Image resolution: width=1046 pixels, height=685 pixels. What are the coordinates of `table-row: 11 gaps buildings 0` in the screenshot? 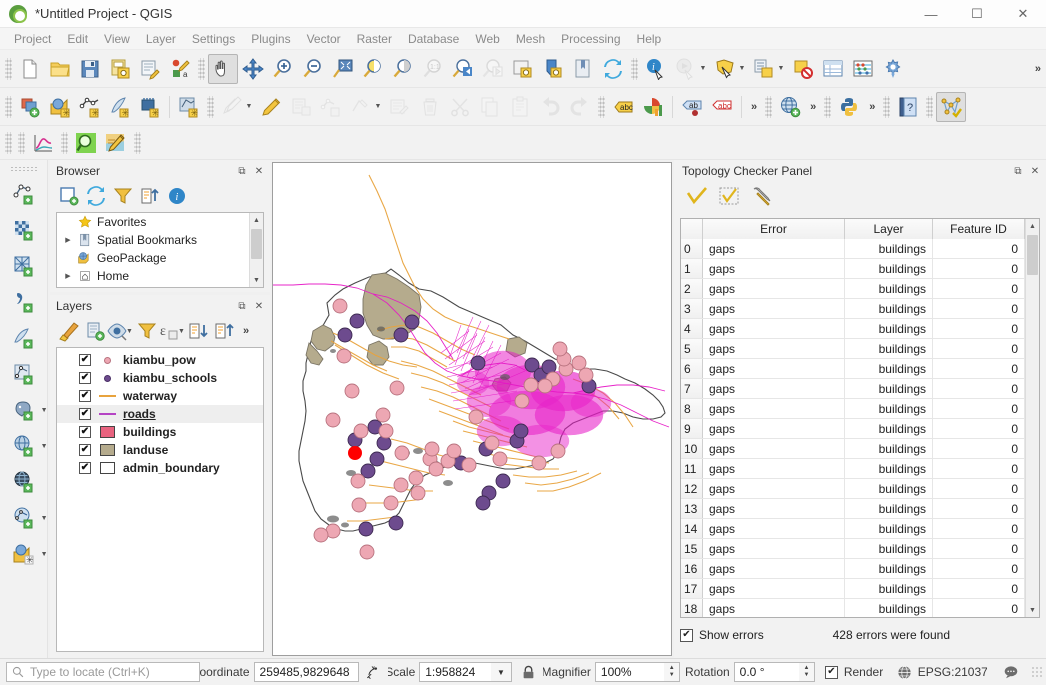 It's located at (860, 469).